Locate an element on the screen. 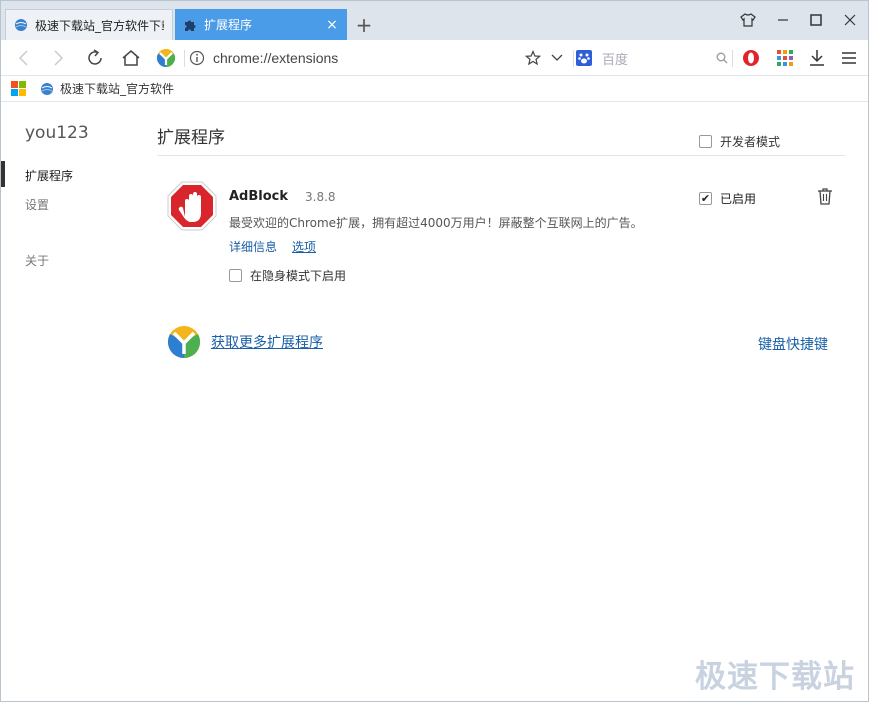 The image size is (869, 702). incognito-checkbox is located at coordinates (235, 275).